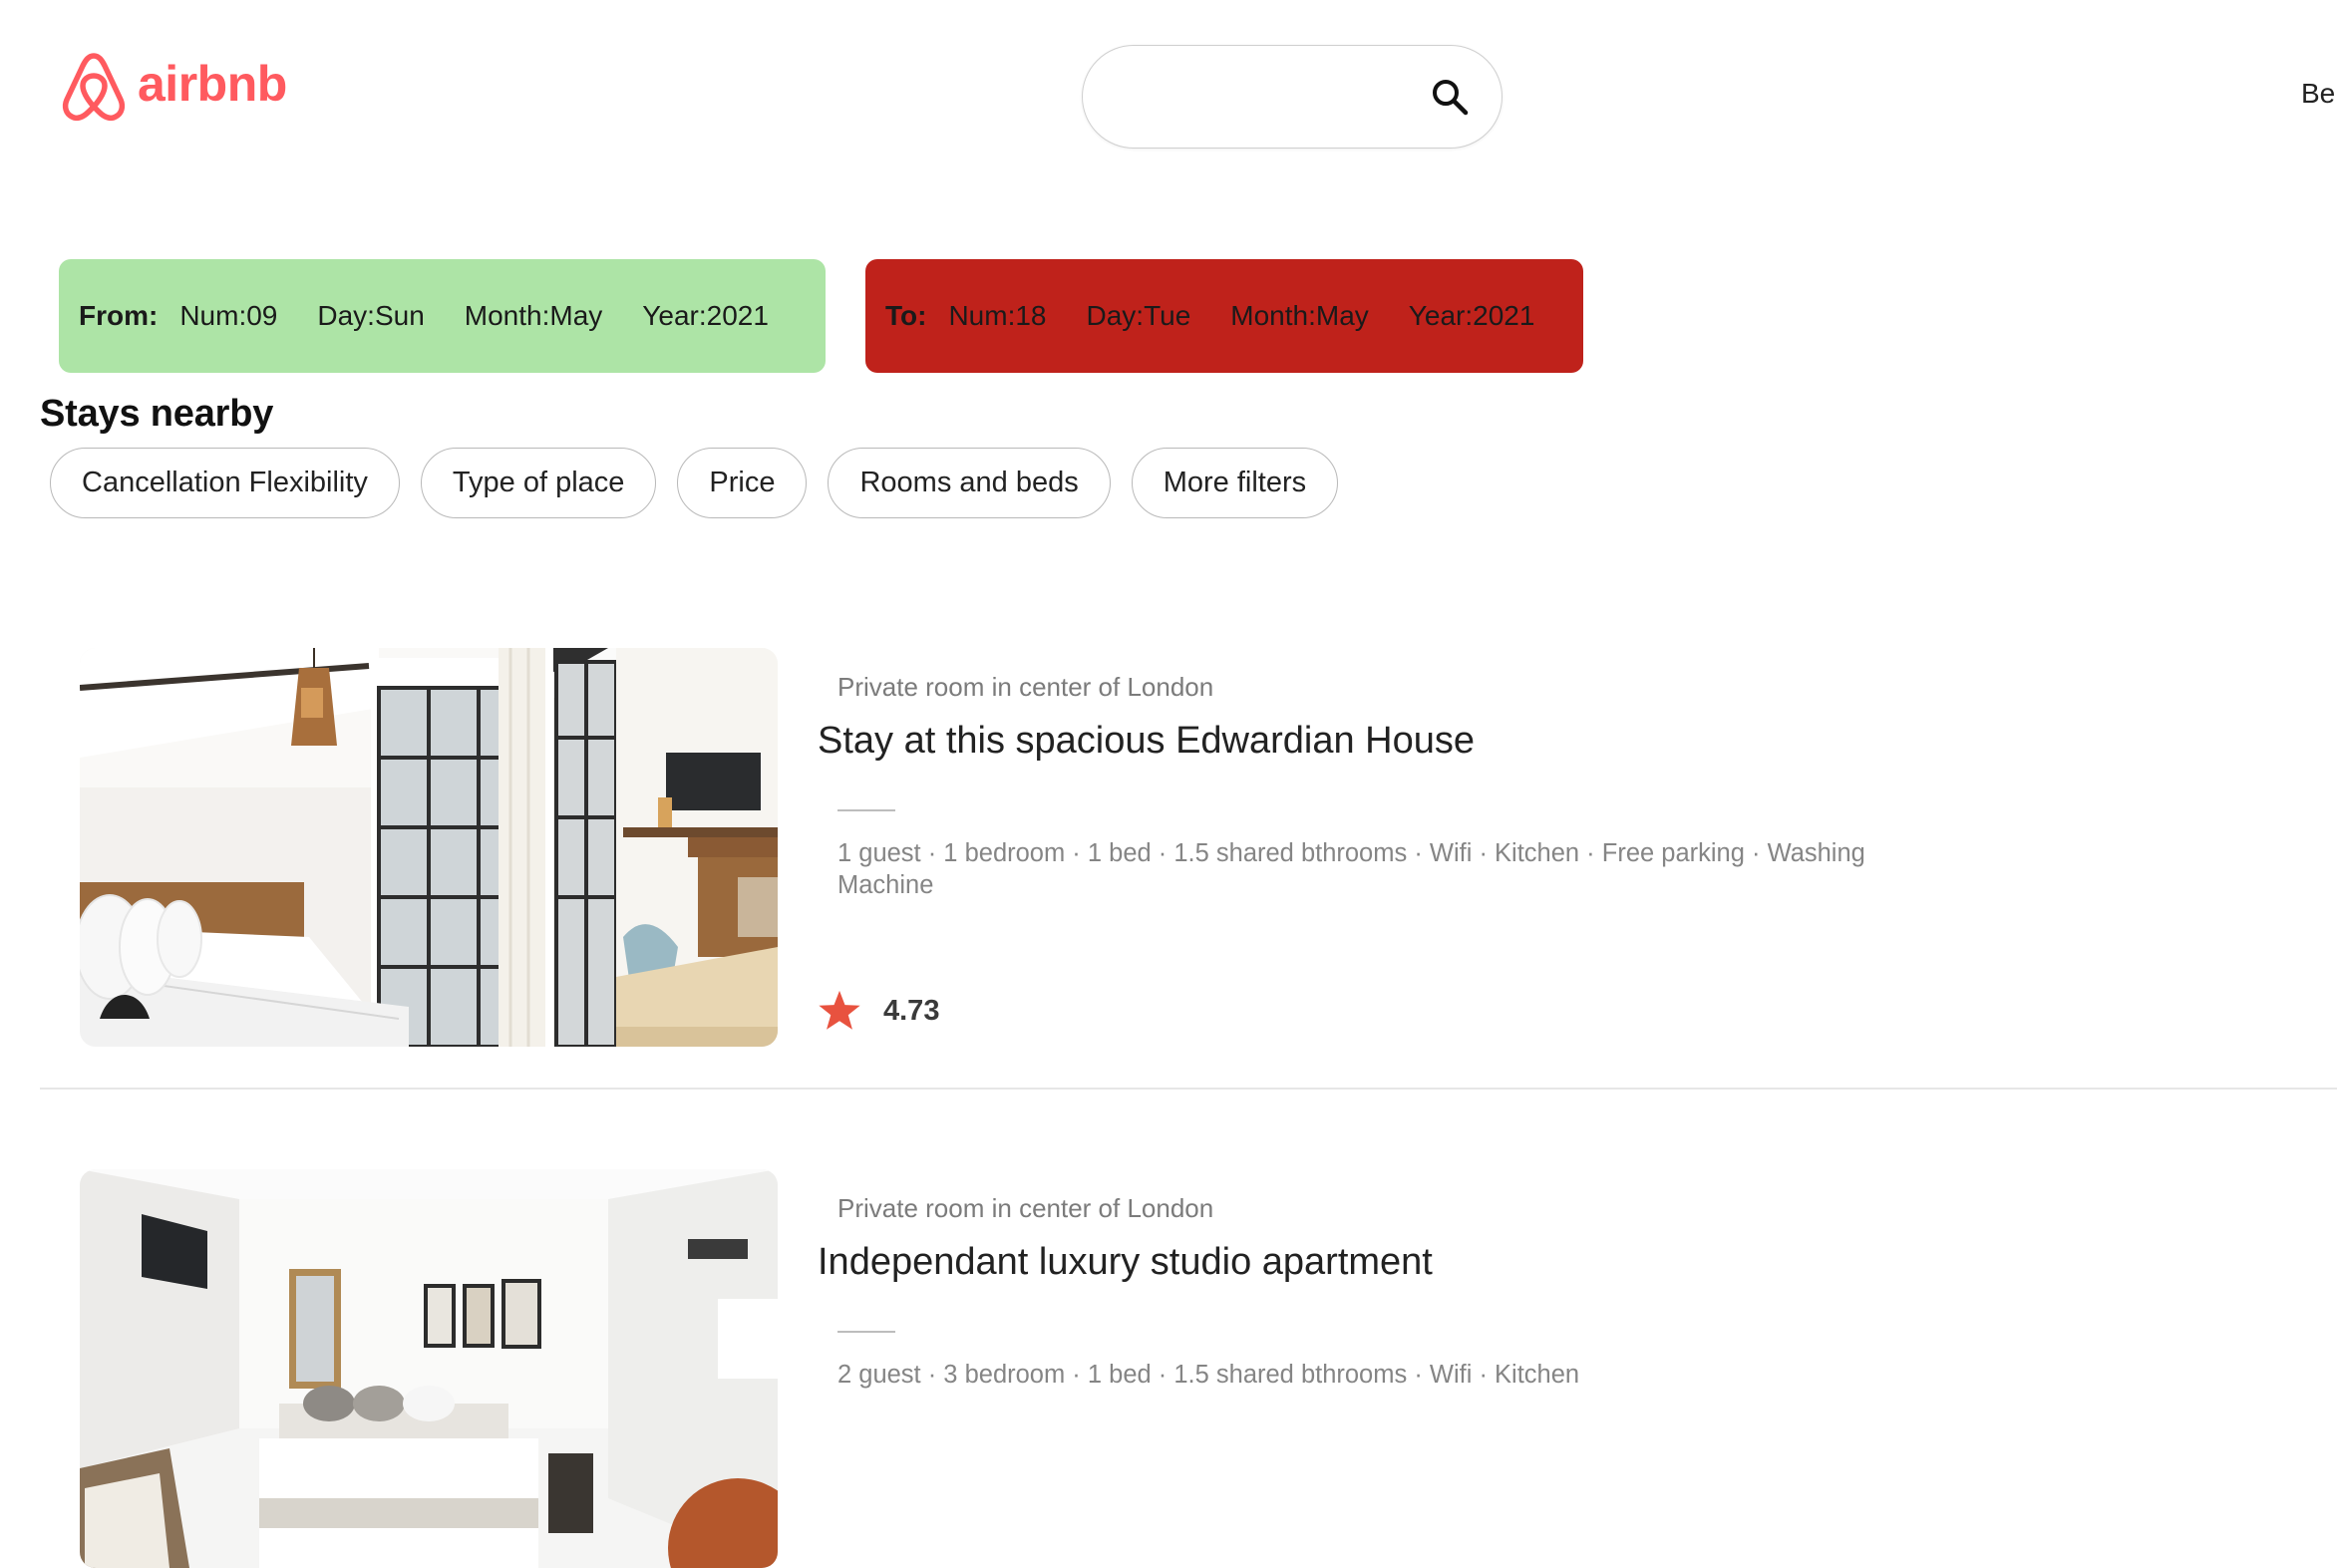  Describe the element at coordinates (94, 87) in the screenshot. I see `airbnb-logo-icon` at that location.